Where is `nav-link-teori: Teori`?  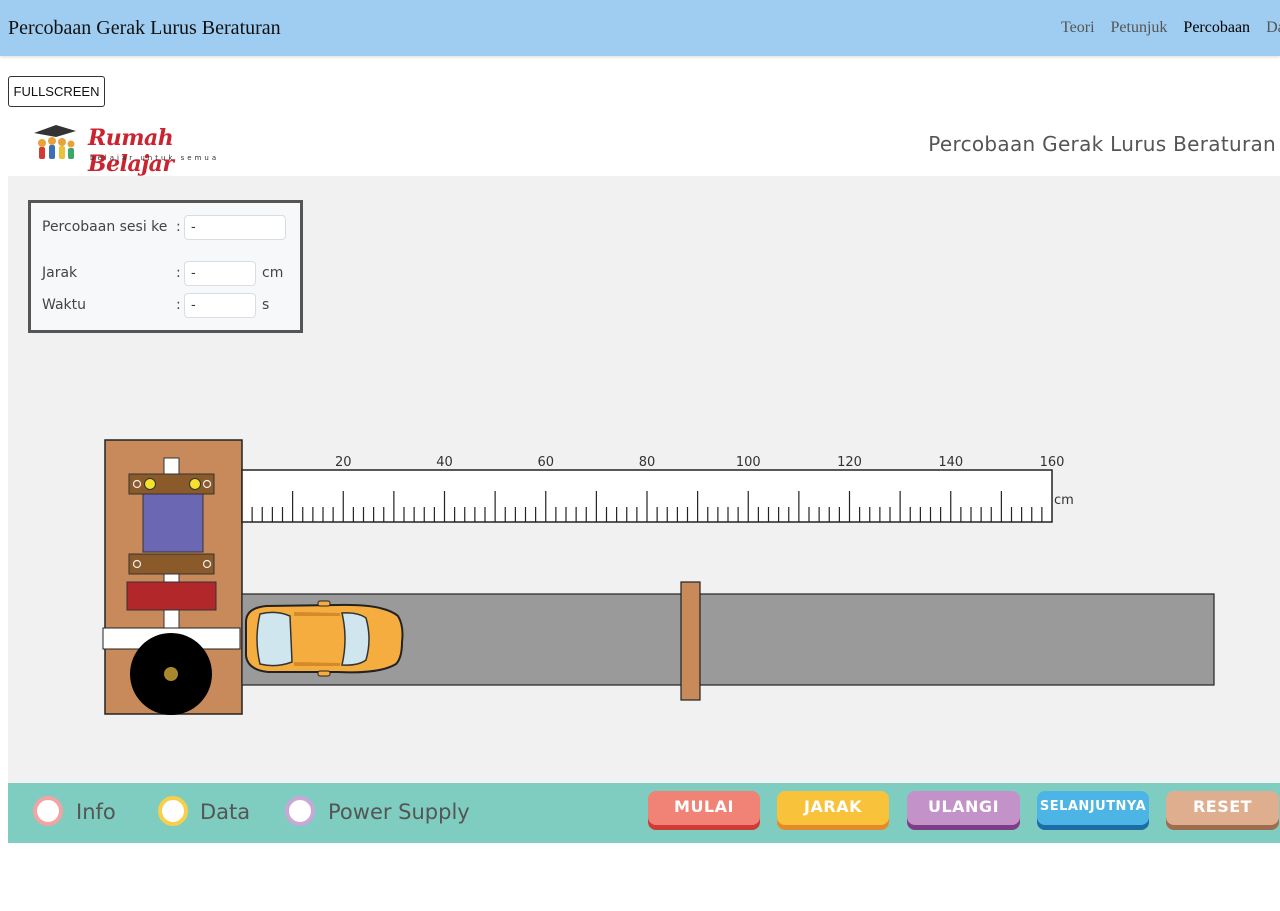
nav-link-teori: Teori is located at coordinates (1078, 28).